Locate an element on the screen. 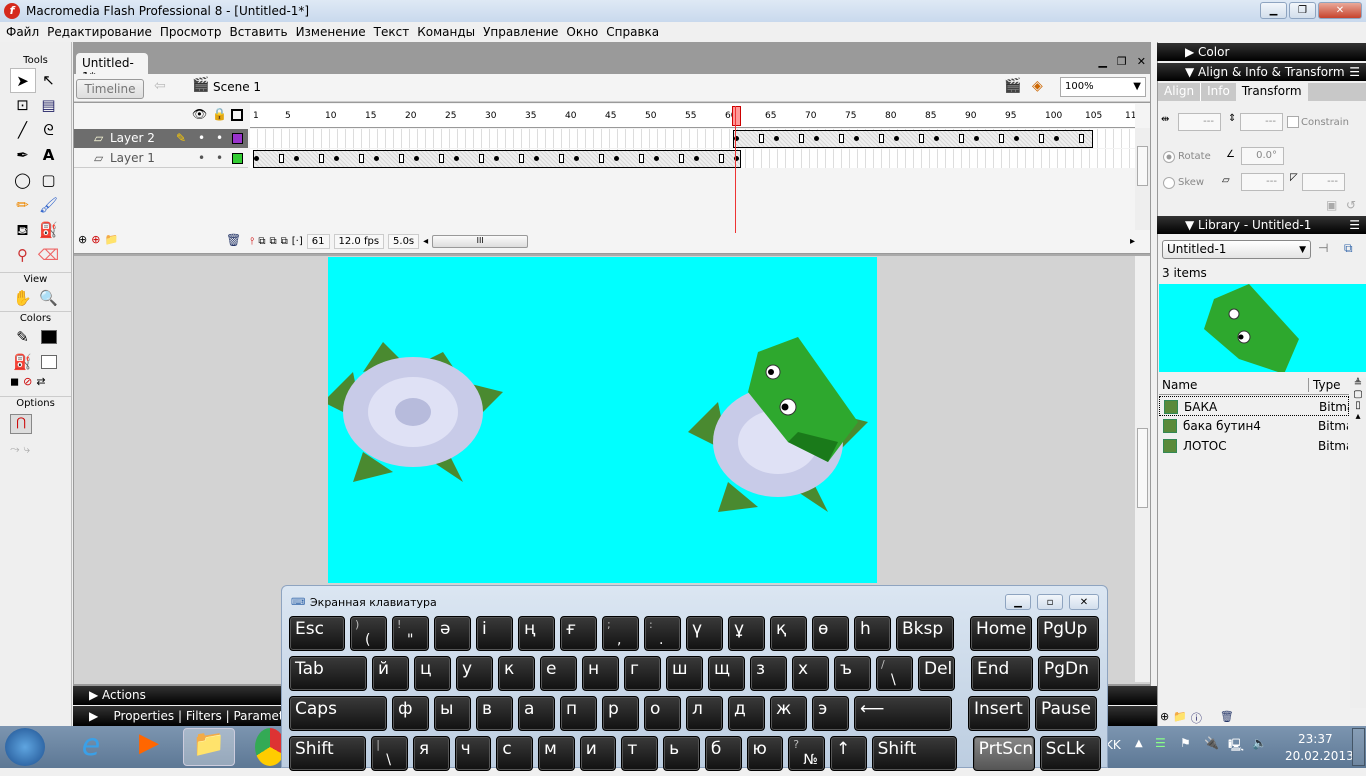 The width and height of the screenshot is (1366, 776). key-,: ;, is located at coordinates (620, 633).